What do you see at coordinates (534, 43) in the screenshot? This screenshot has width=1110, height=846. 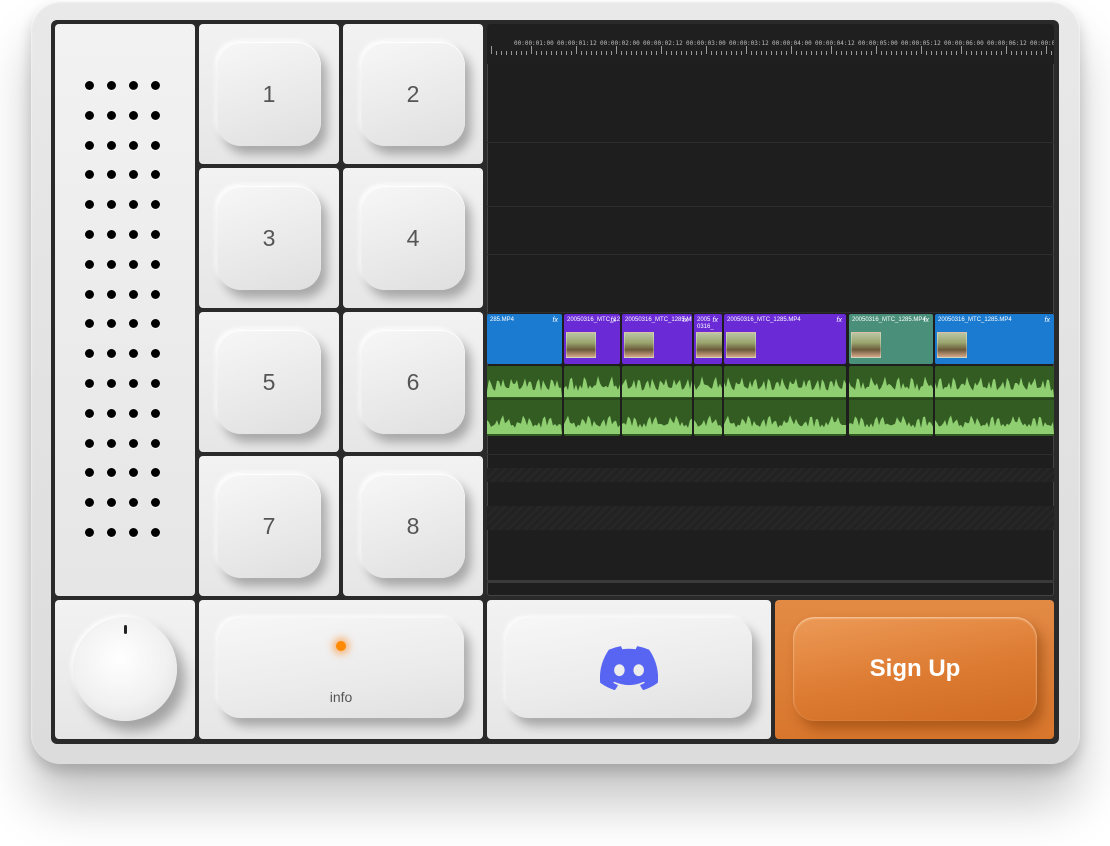 I see `timecode-label: 00:00:01:00` at bounding box center [534, 43].